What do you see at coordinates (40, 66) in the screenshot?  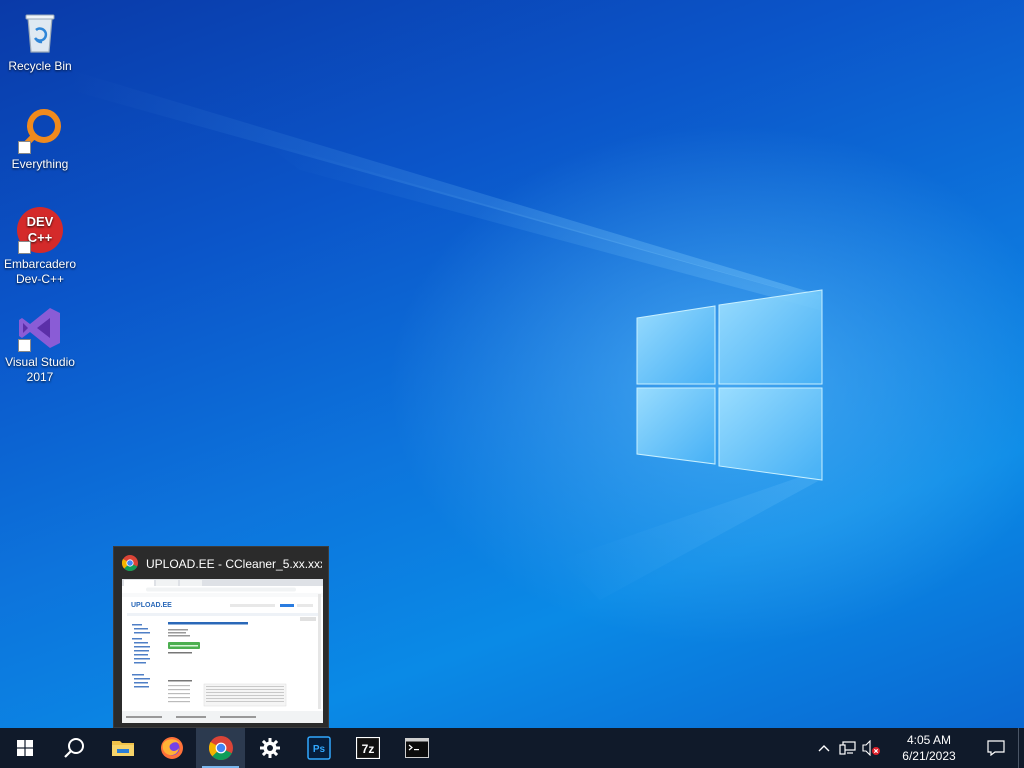 I see `desktop-icon-label: Recycle Bin` at bounding box center [40, 66].